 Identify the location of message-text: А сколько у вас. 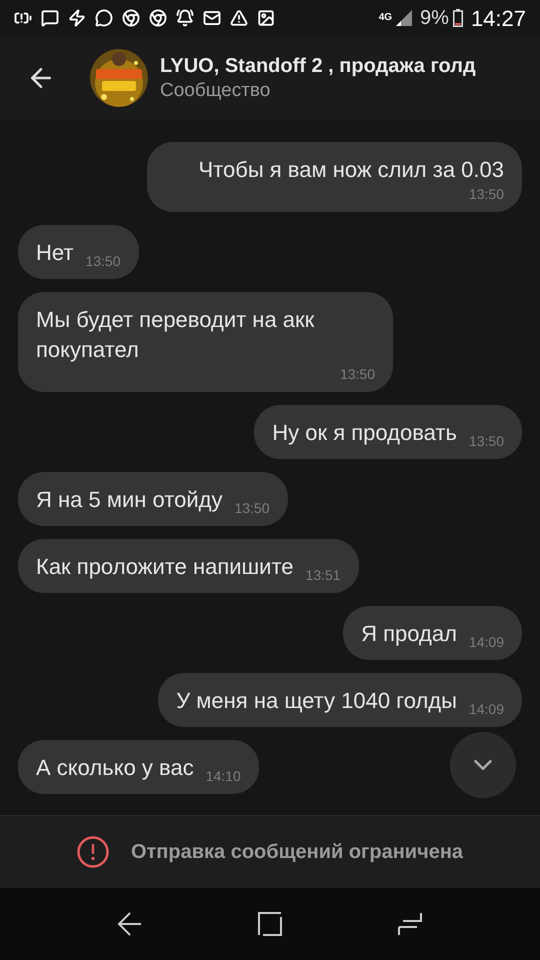
(115, 768).